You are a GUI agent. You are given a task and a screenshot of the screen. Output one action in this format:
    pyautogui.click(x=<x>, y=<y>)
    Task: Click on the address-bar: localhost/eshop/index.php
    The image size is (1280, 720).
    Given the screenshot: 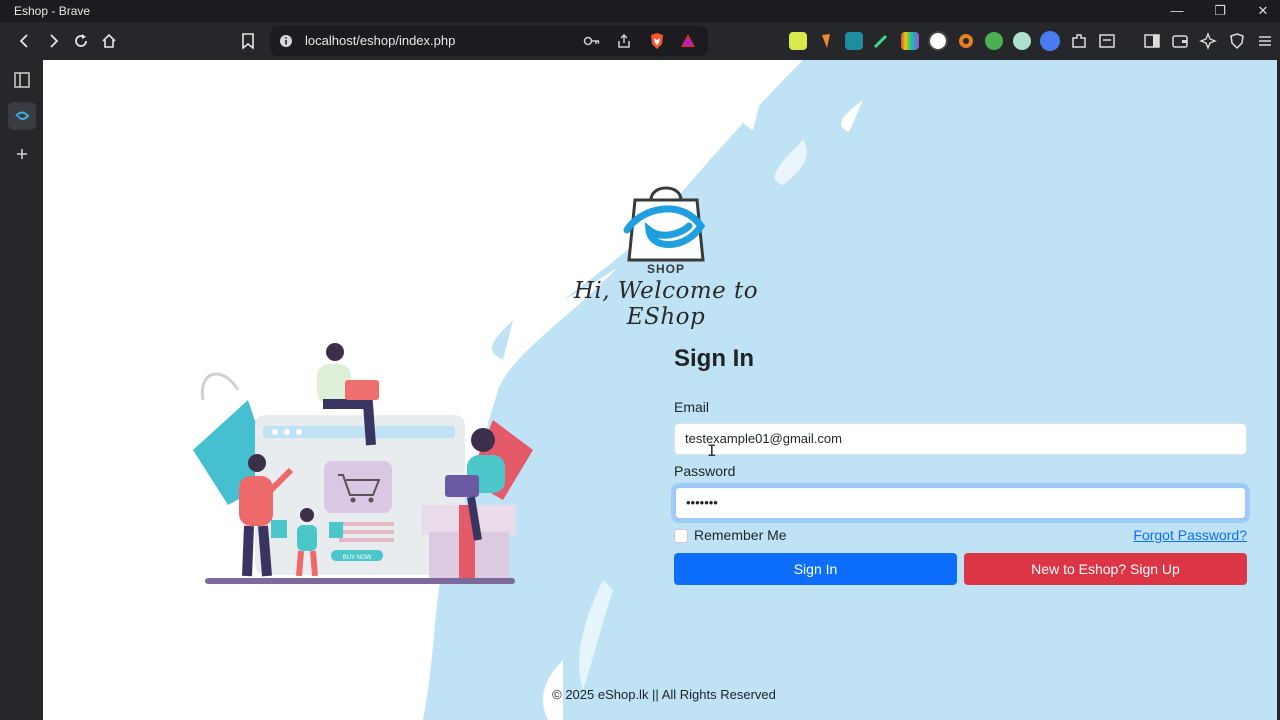 What is the action you would take?
    pyautogui.click(x=489, y=41)
    